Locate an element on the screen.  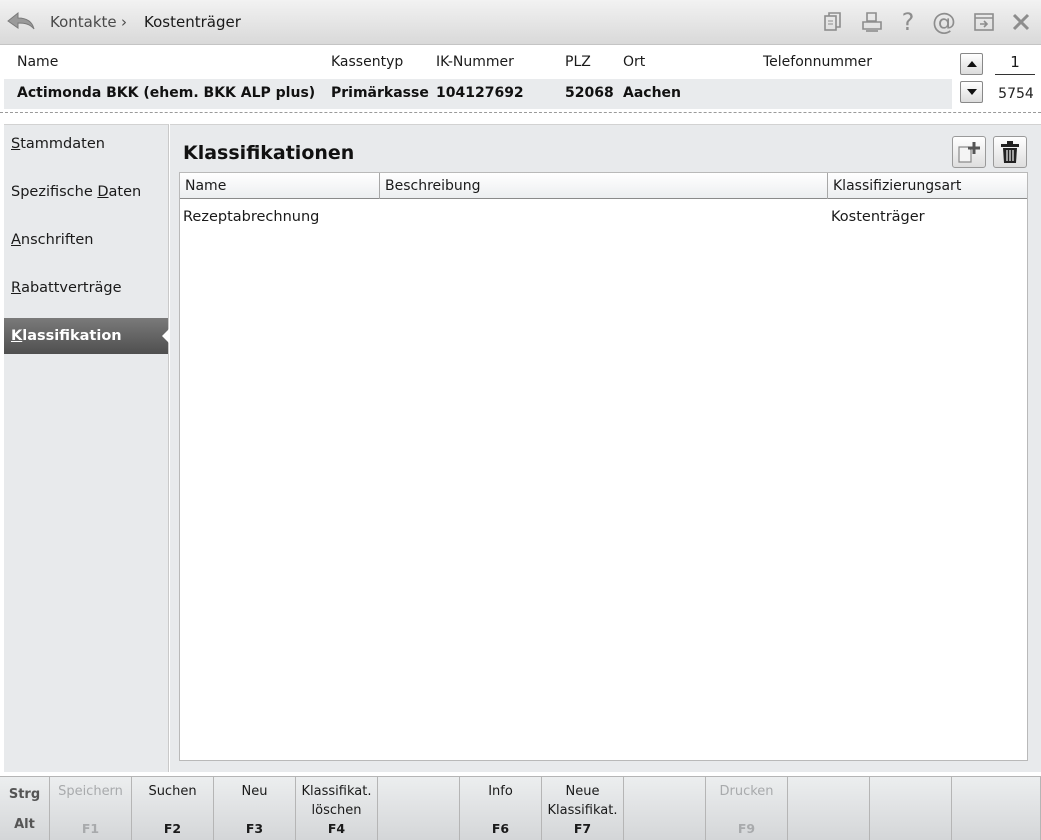
fkey-label: Info is located at coordinates (500, 791).